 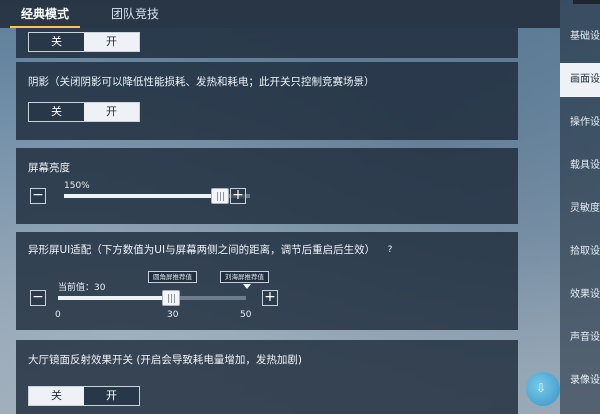 I want to click on notch-current-value: 当前值：30, so click(x=82, y=288).